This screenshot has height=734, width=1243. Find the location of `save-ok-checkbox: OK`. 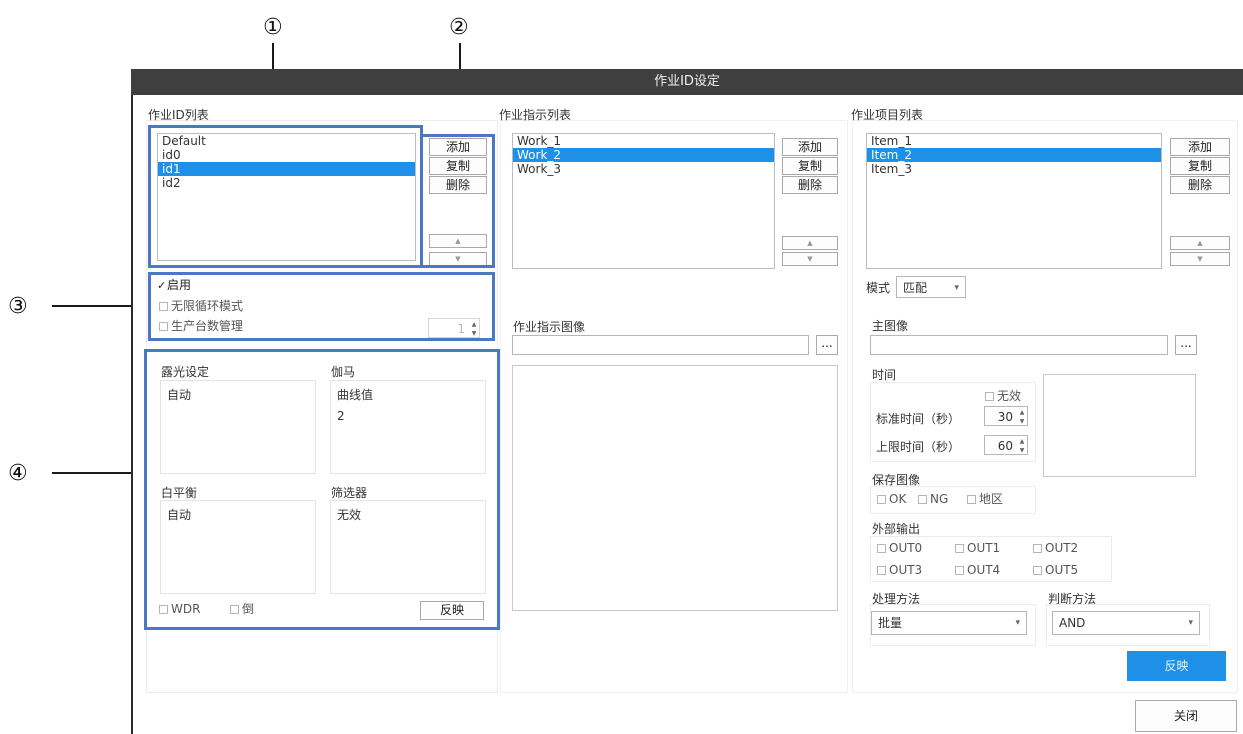

save-ok-checkbox: OK is located at coordinates (891, 499).